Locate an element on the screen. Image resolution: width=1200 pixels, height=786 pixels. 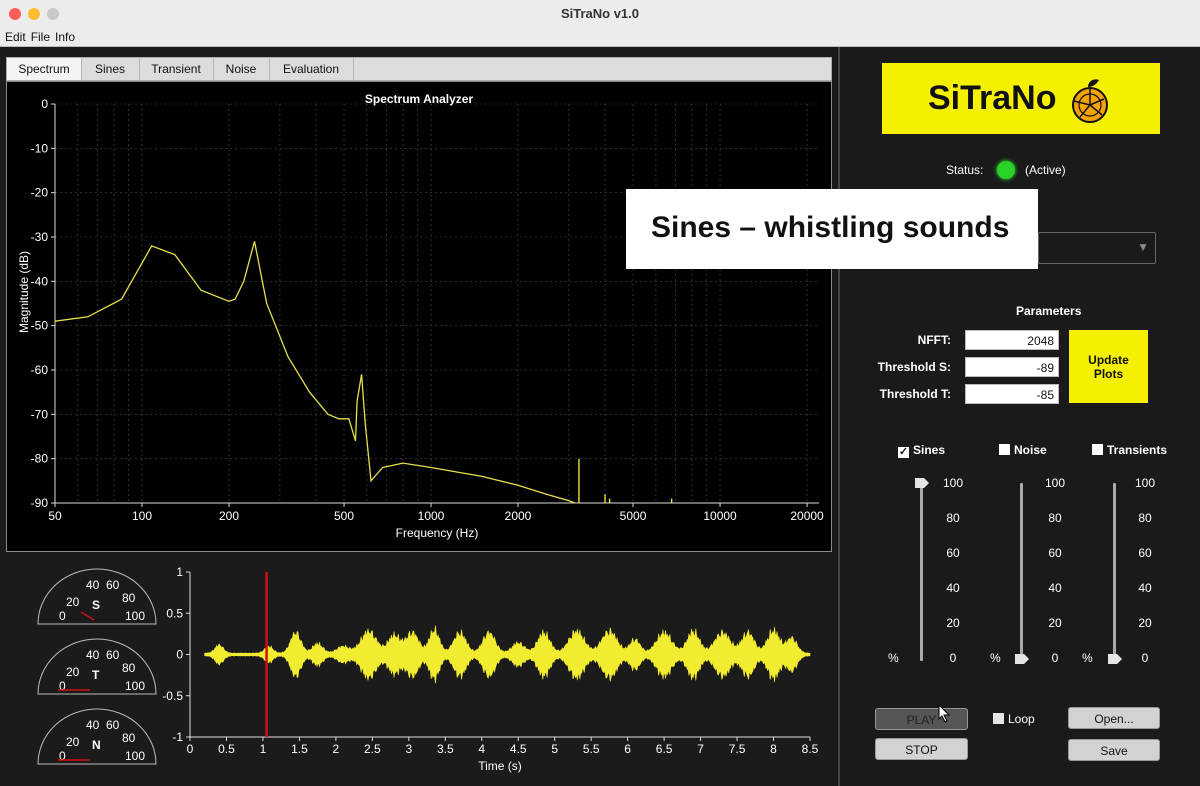
noise-checkbox: Noise is located at coordinates (1023, 450).